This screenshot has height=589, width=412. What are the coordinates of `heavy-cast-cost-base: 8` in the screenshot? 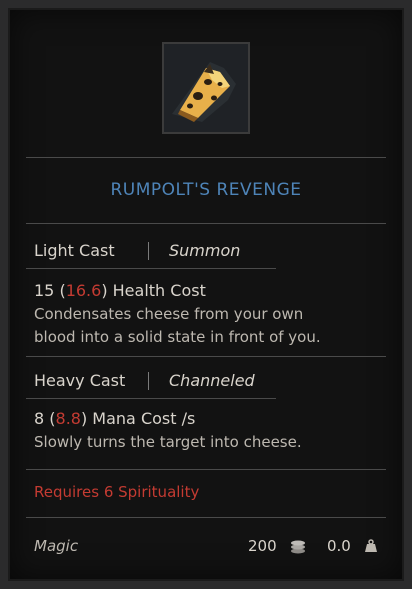 It's located at (39, 418).